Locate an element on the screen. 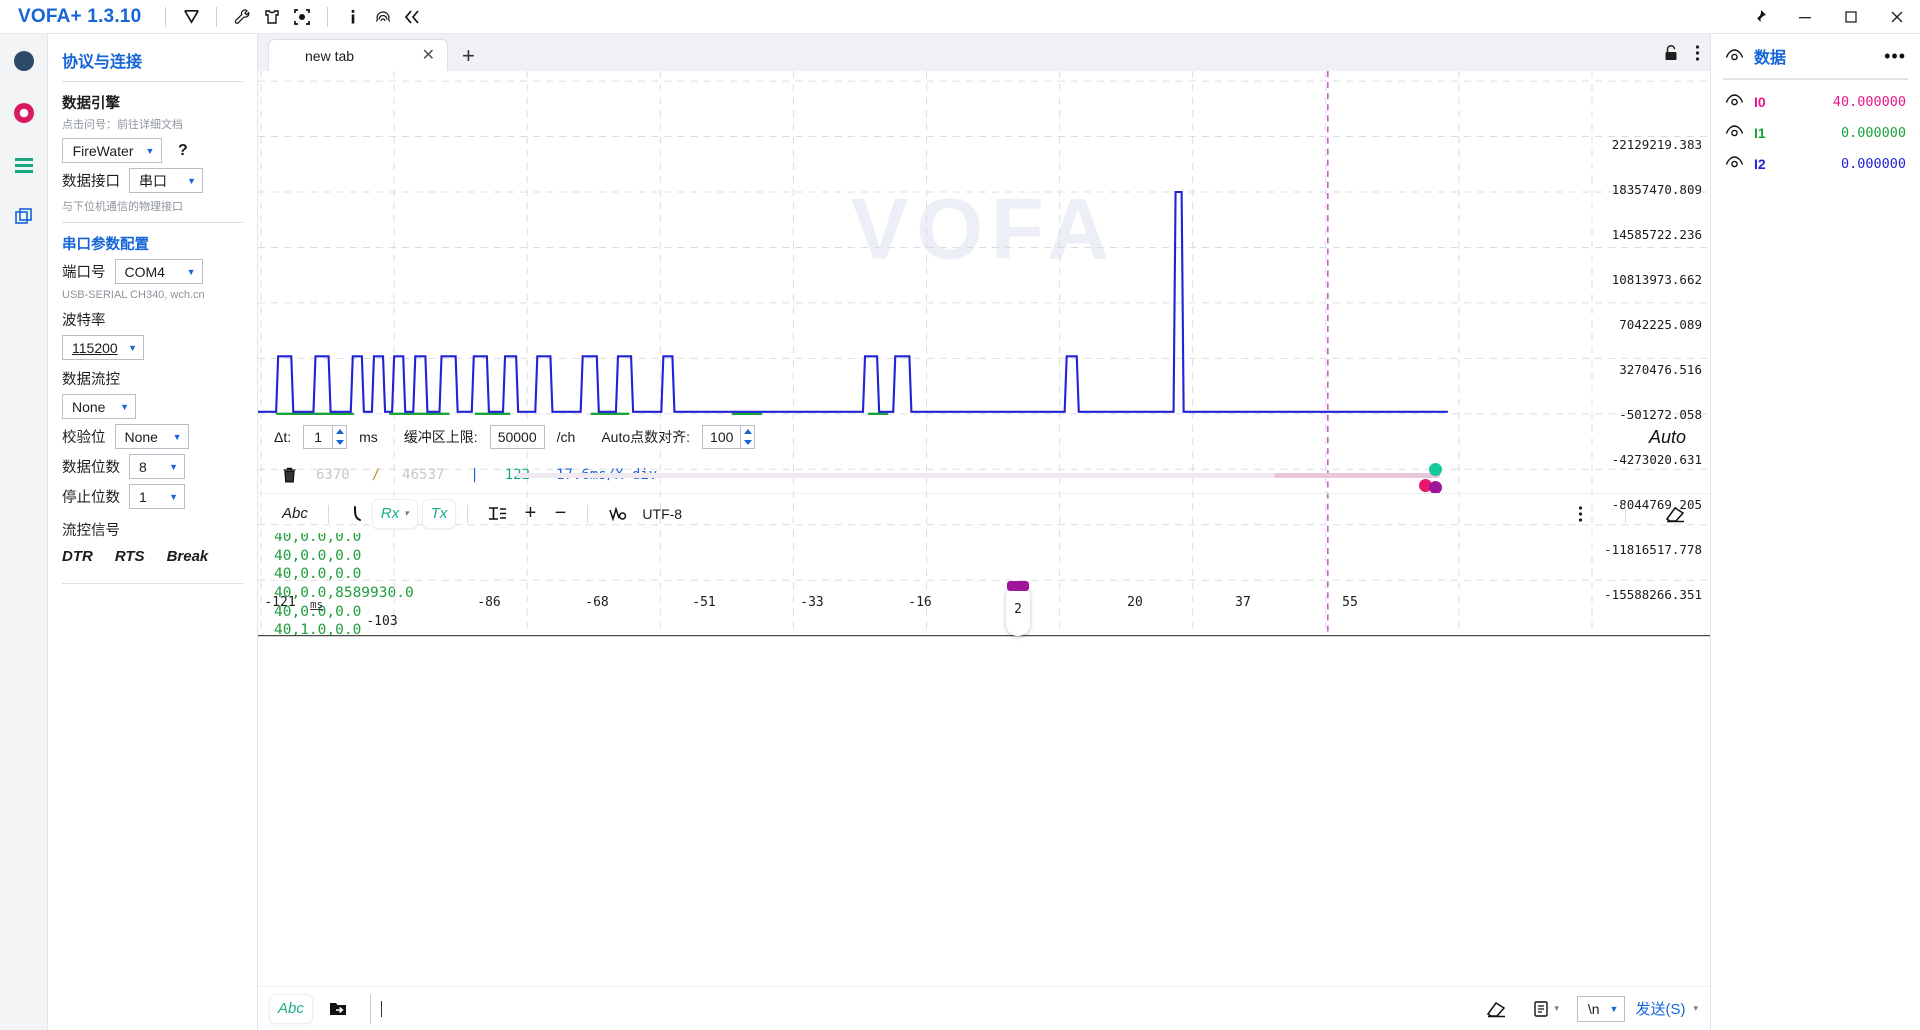 This screenshot has width=1920, height=1030. y-tick: 3270476.516 is located at coordinates (1660, 369).